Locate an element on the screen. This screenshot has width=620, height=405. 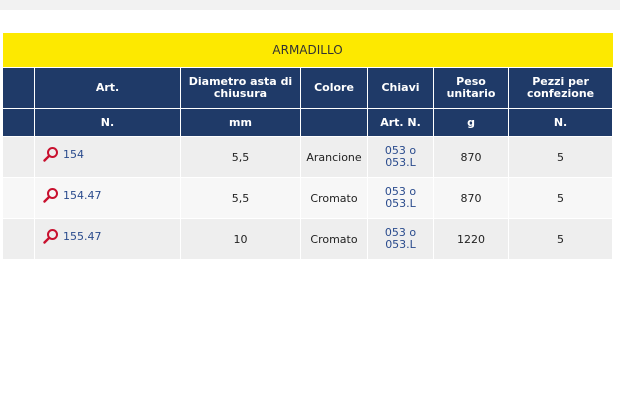
table-row: 155.47 10 Cromato 053 o 053.L 1220 5 is located at coordinates (308, 239).